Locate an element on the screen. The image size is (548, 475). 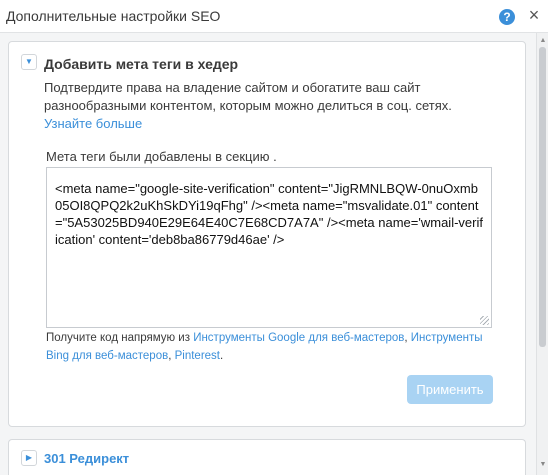
scrollbar: ▲ ▼ is located at coordinates (542, 254).